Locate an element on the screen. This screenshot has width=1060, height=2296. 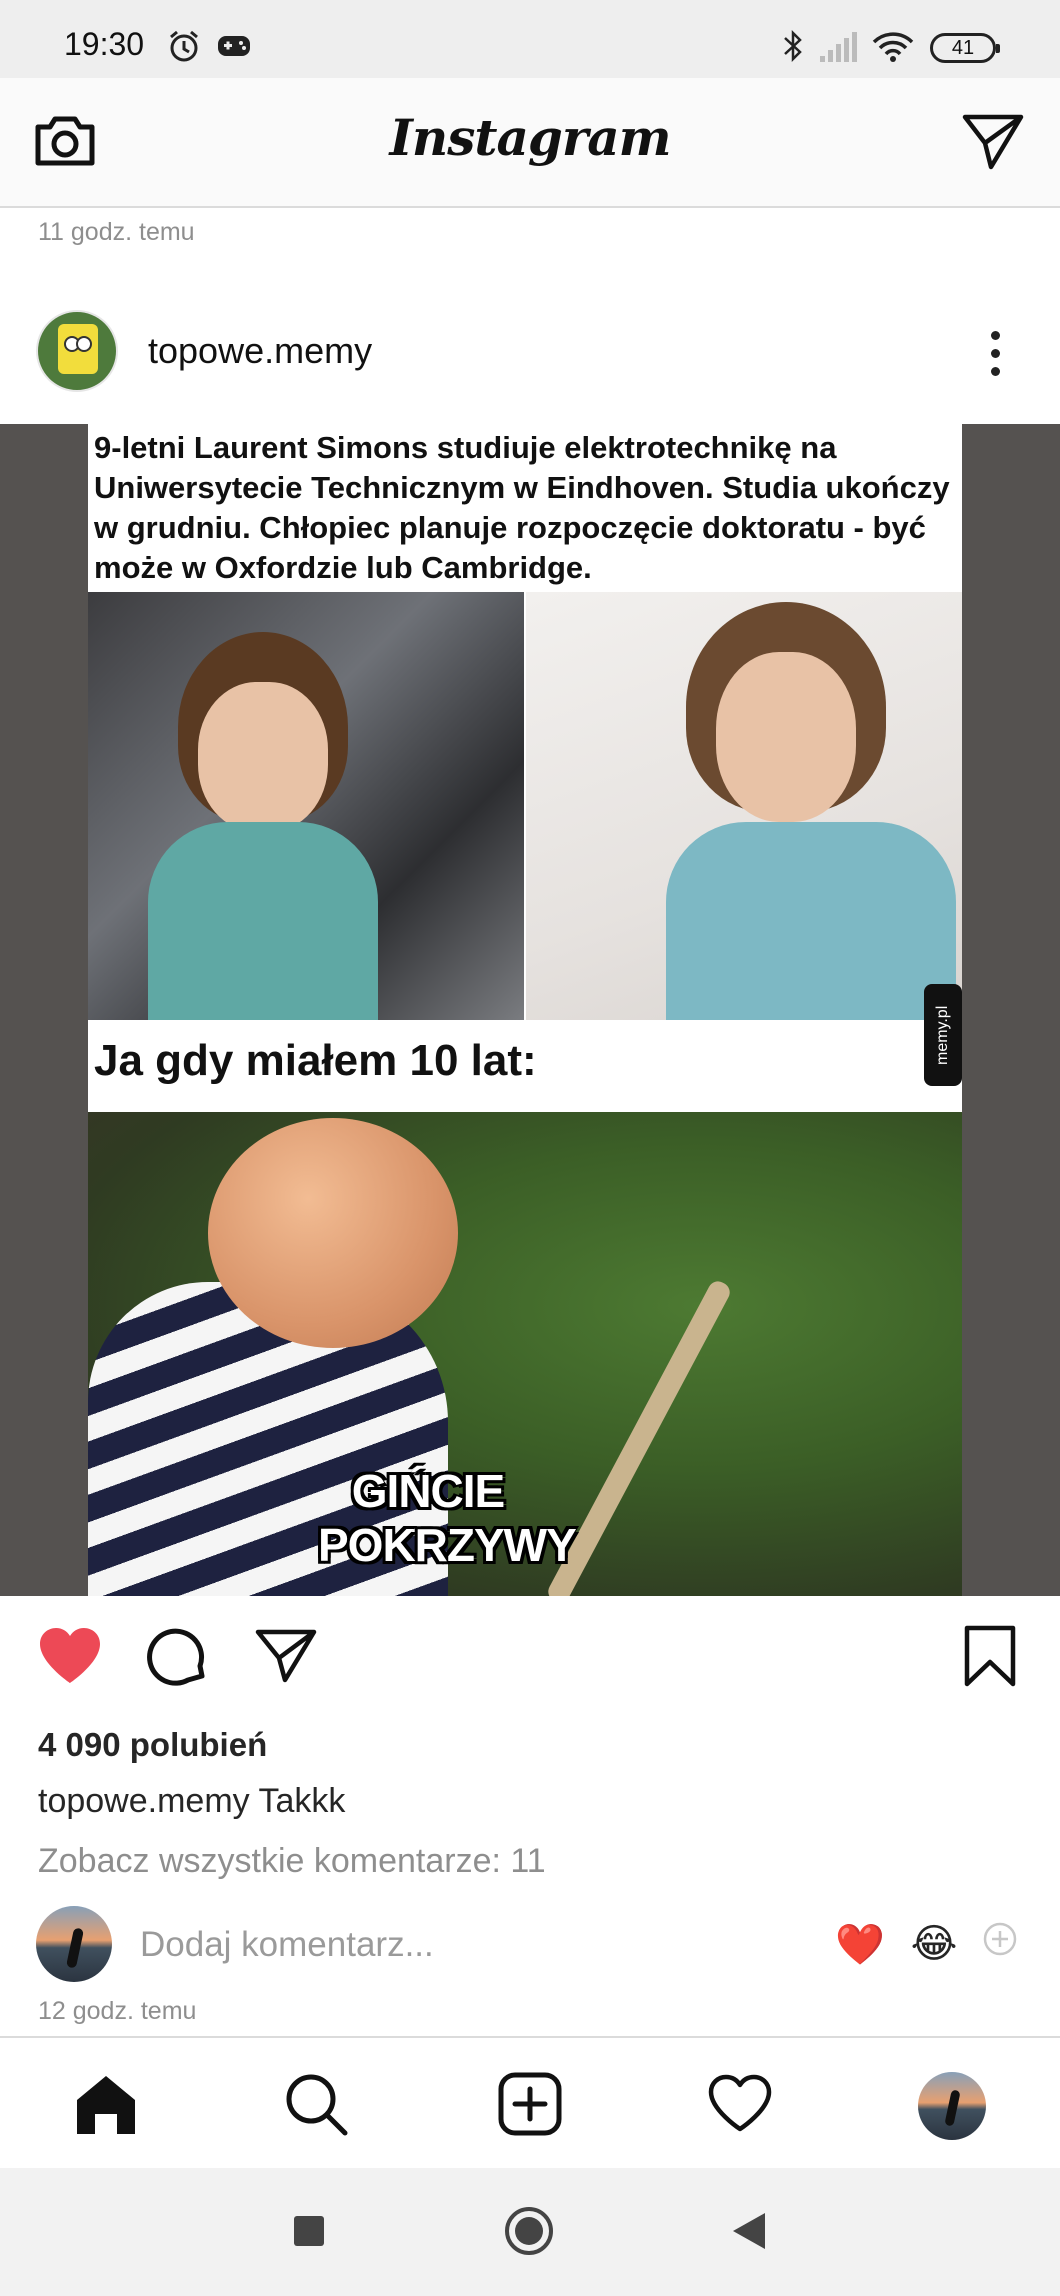
nav-home-button is located at coordinates (106, 2106).